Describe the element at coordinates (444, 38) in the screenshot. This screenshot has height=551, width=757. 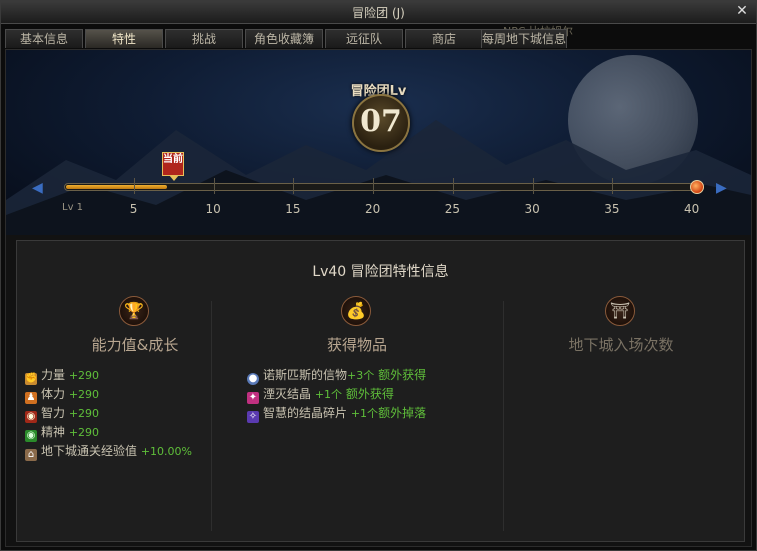
I see `tab-shop: 商店` at that location.